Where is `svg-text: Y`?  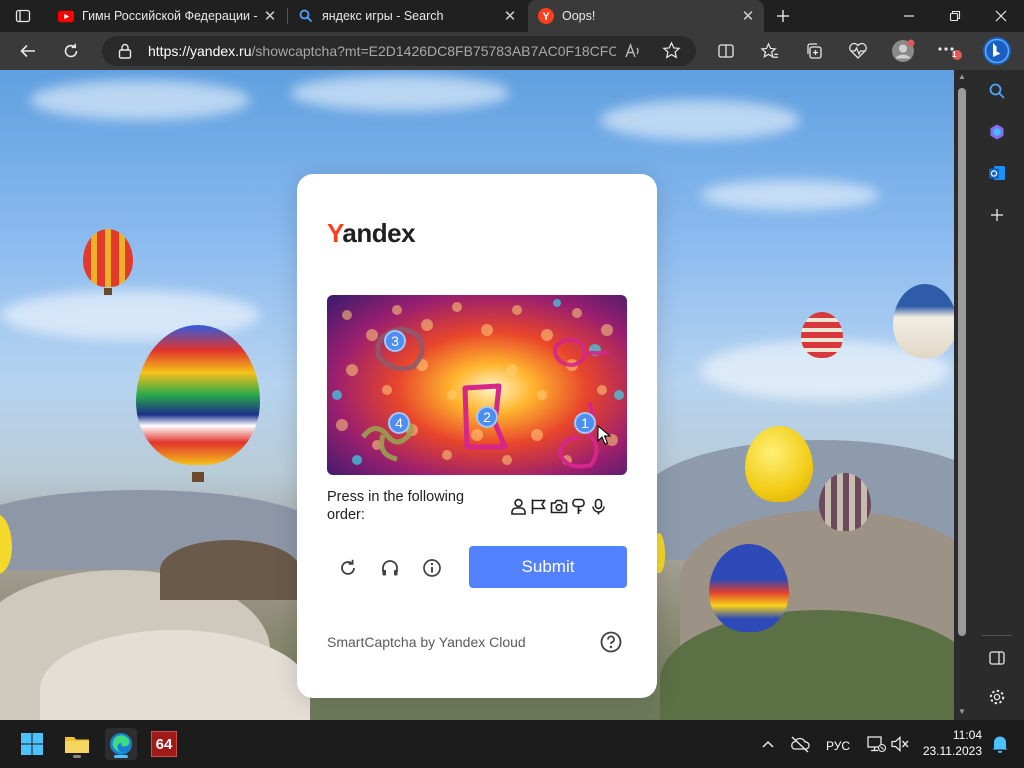 svg-text: Y is located at coordinates (546, 17).